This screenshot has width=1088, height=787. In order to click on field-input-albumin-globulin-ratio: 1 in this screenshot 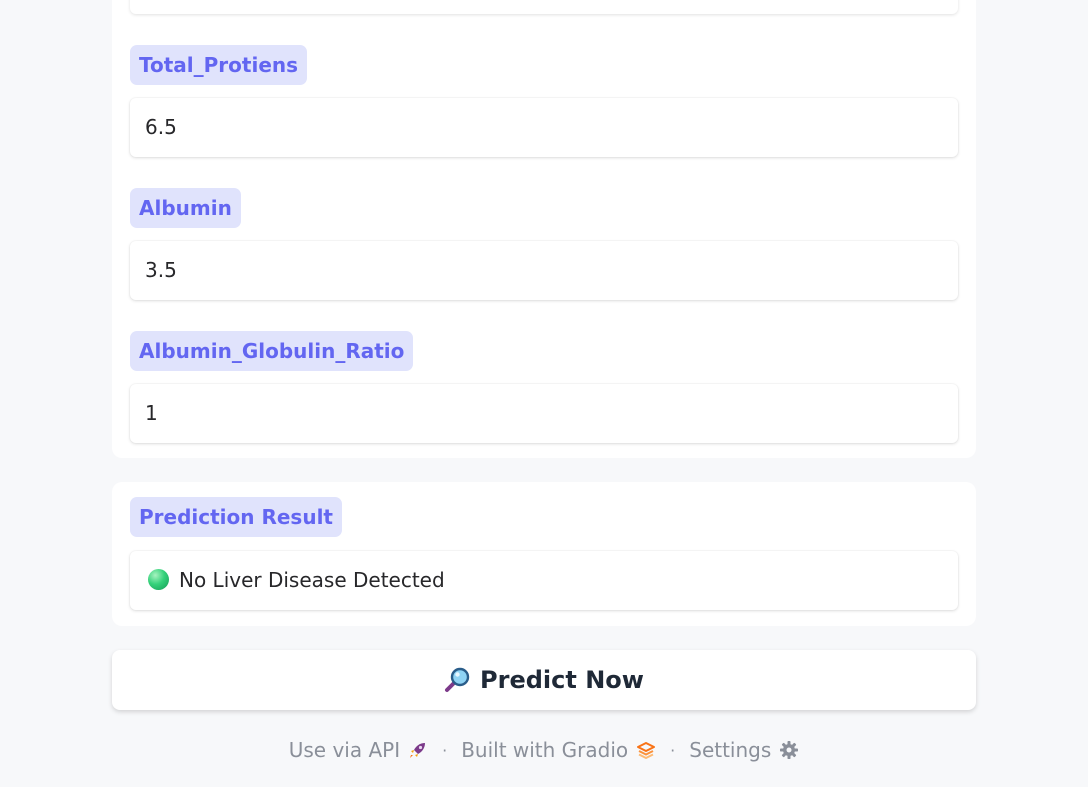, I will do `click(544, 413)`.